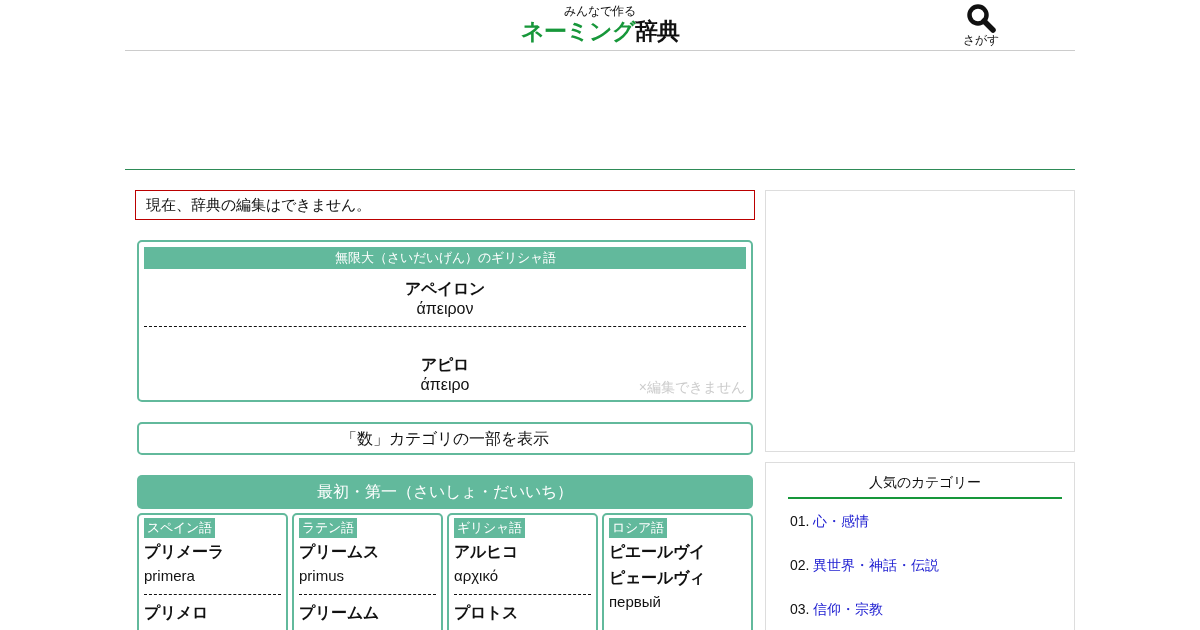 The height and width of the screenshot is (630, 1200). Describe the element at coordinates (841, 521) in the screenshot. I see `category-link: 心・感情` at that location.